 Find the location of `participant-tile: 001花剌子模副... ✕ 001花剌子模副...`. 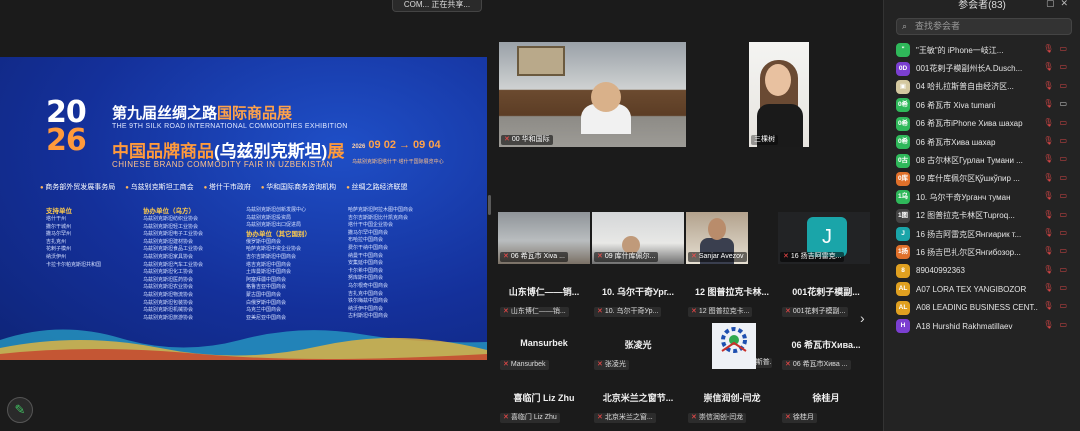

participant-tile: 001花剌子模副... ✕ 001花剌子模副... is located at coordinates (826, 301).